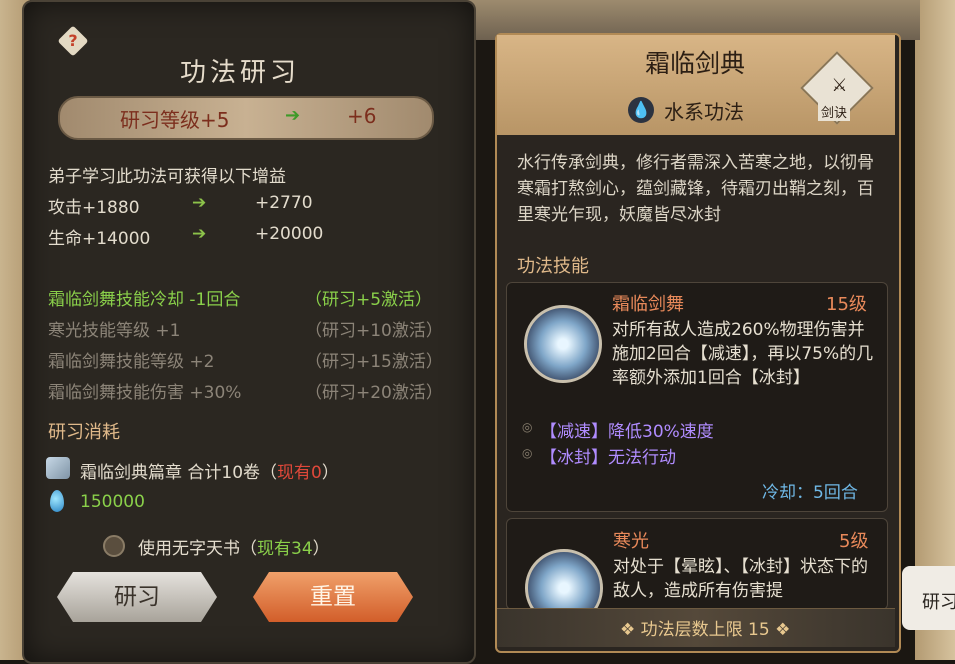 The width and height of the screenshot is (955, 664). Describe the element at coordinates (374, 393) in the screenshot. I see `bonus-requirement: （研习+20激活）` at that location.